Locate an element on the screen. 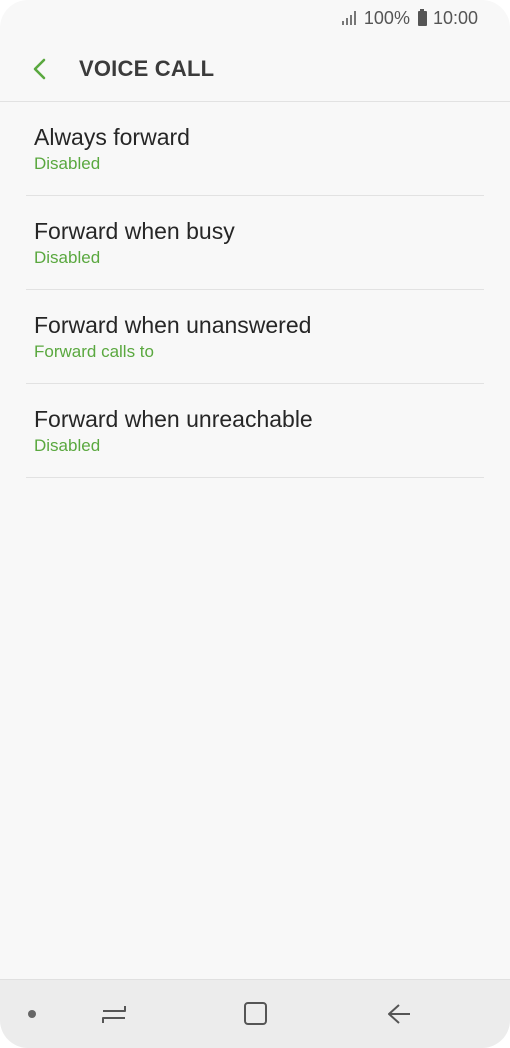 The width and height of the screenshot is (510, 1048). back-nav-button is located at coordinates (399, 1014).